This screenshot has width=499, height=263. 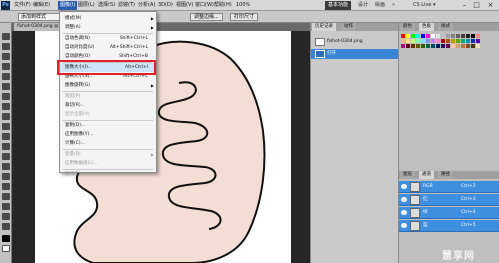 What do you see at coordinates (6, 126) in the screenshot?
I see `history-brush-tool-icon` at bounding box center [6, 126].